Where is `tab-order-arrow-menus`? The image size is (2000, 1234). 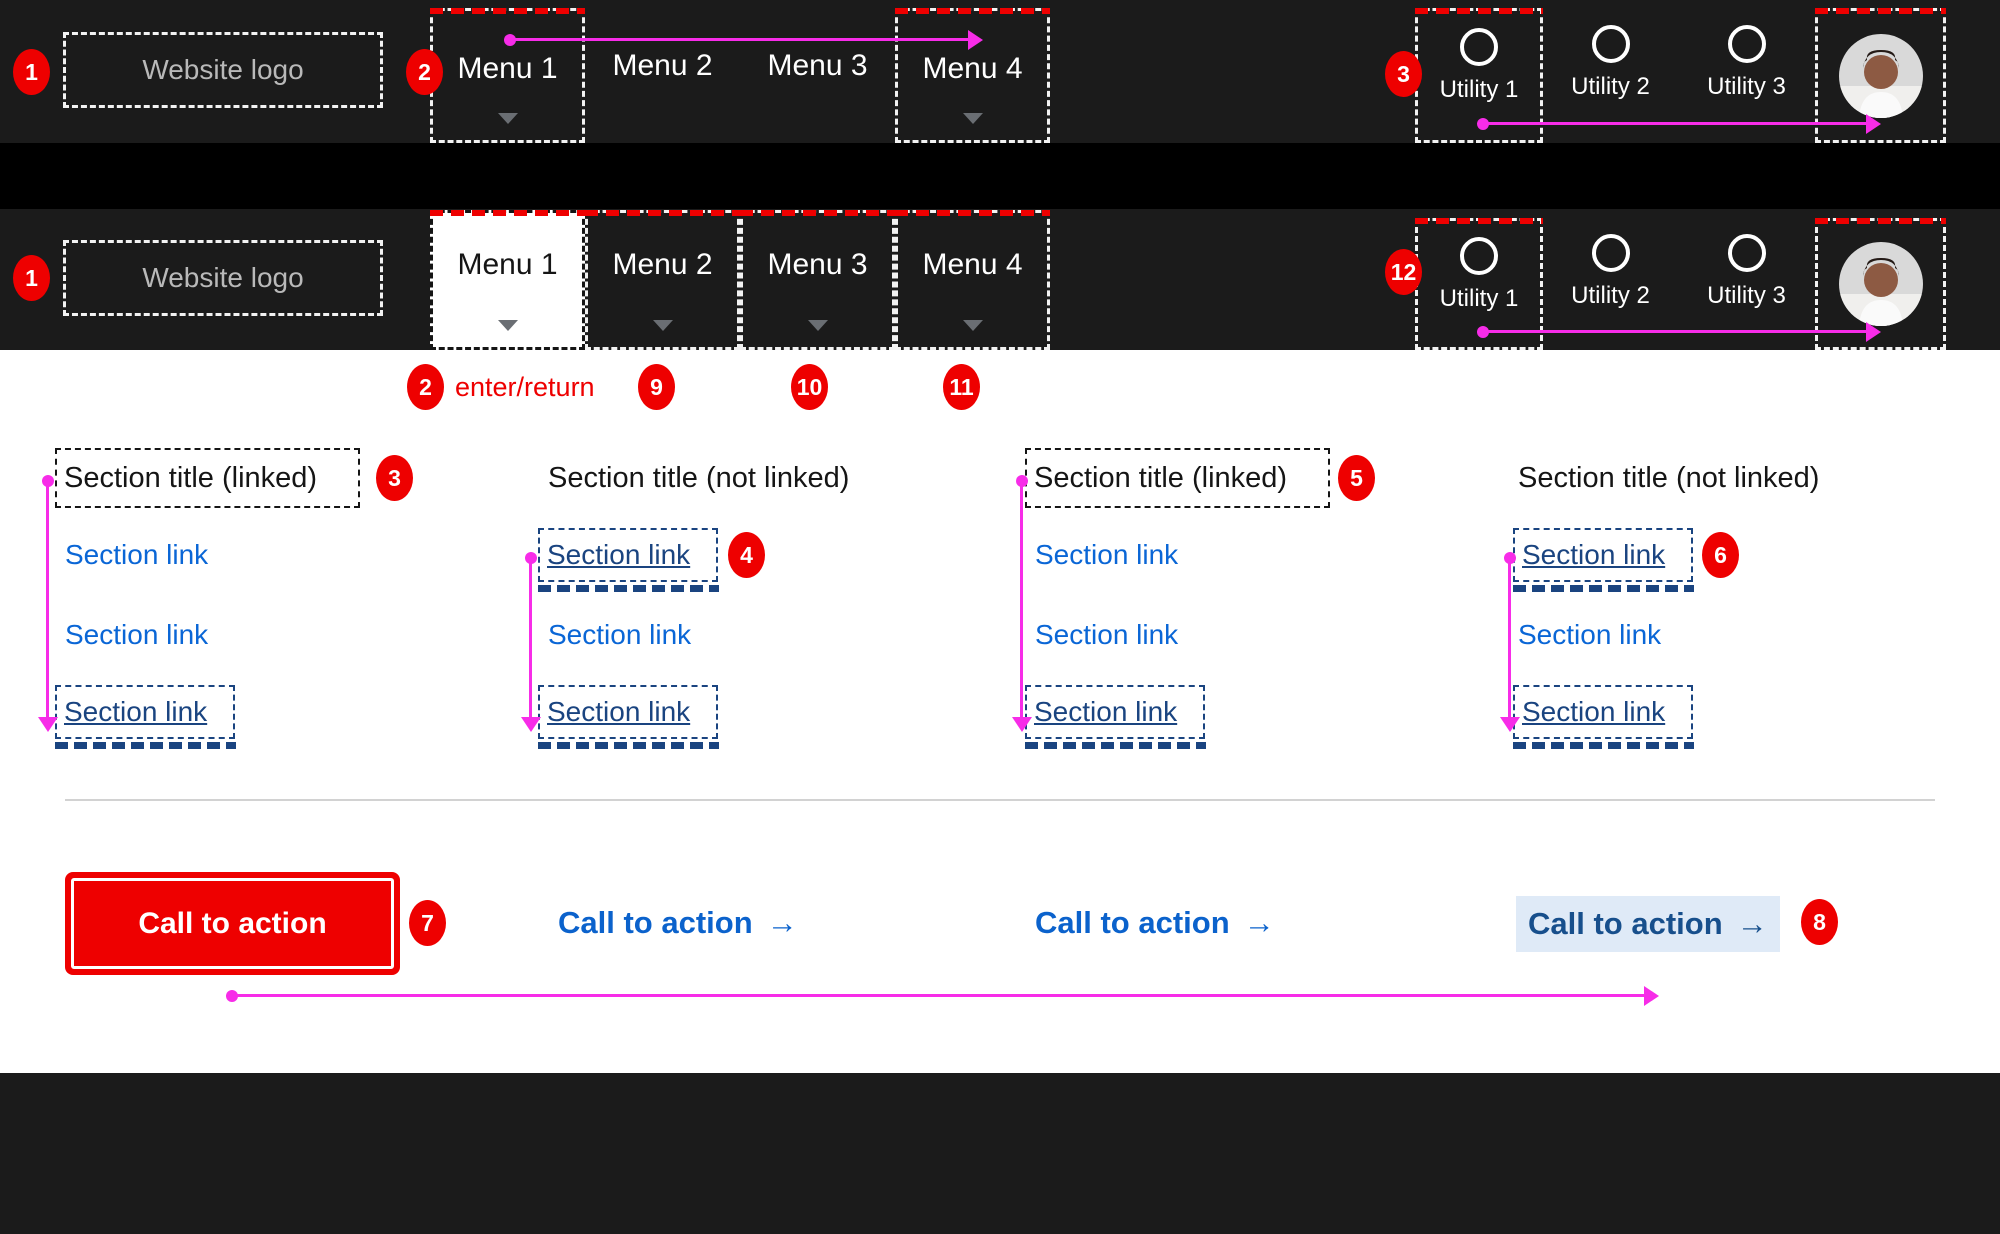
tab-order-arrow-menus is located at coordinates (743, 39).